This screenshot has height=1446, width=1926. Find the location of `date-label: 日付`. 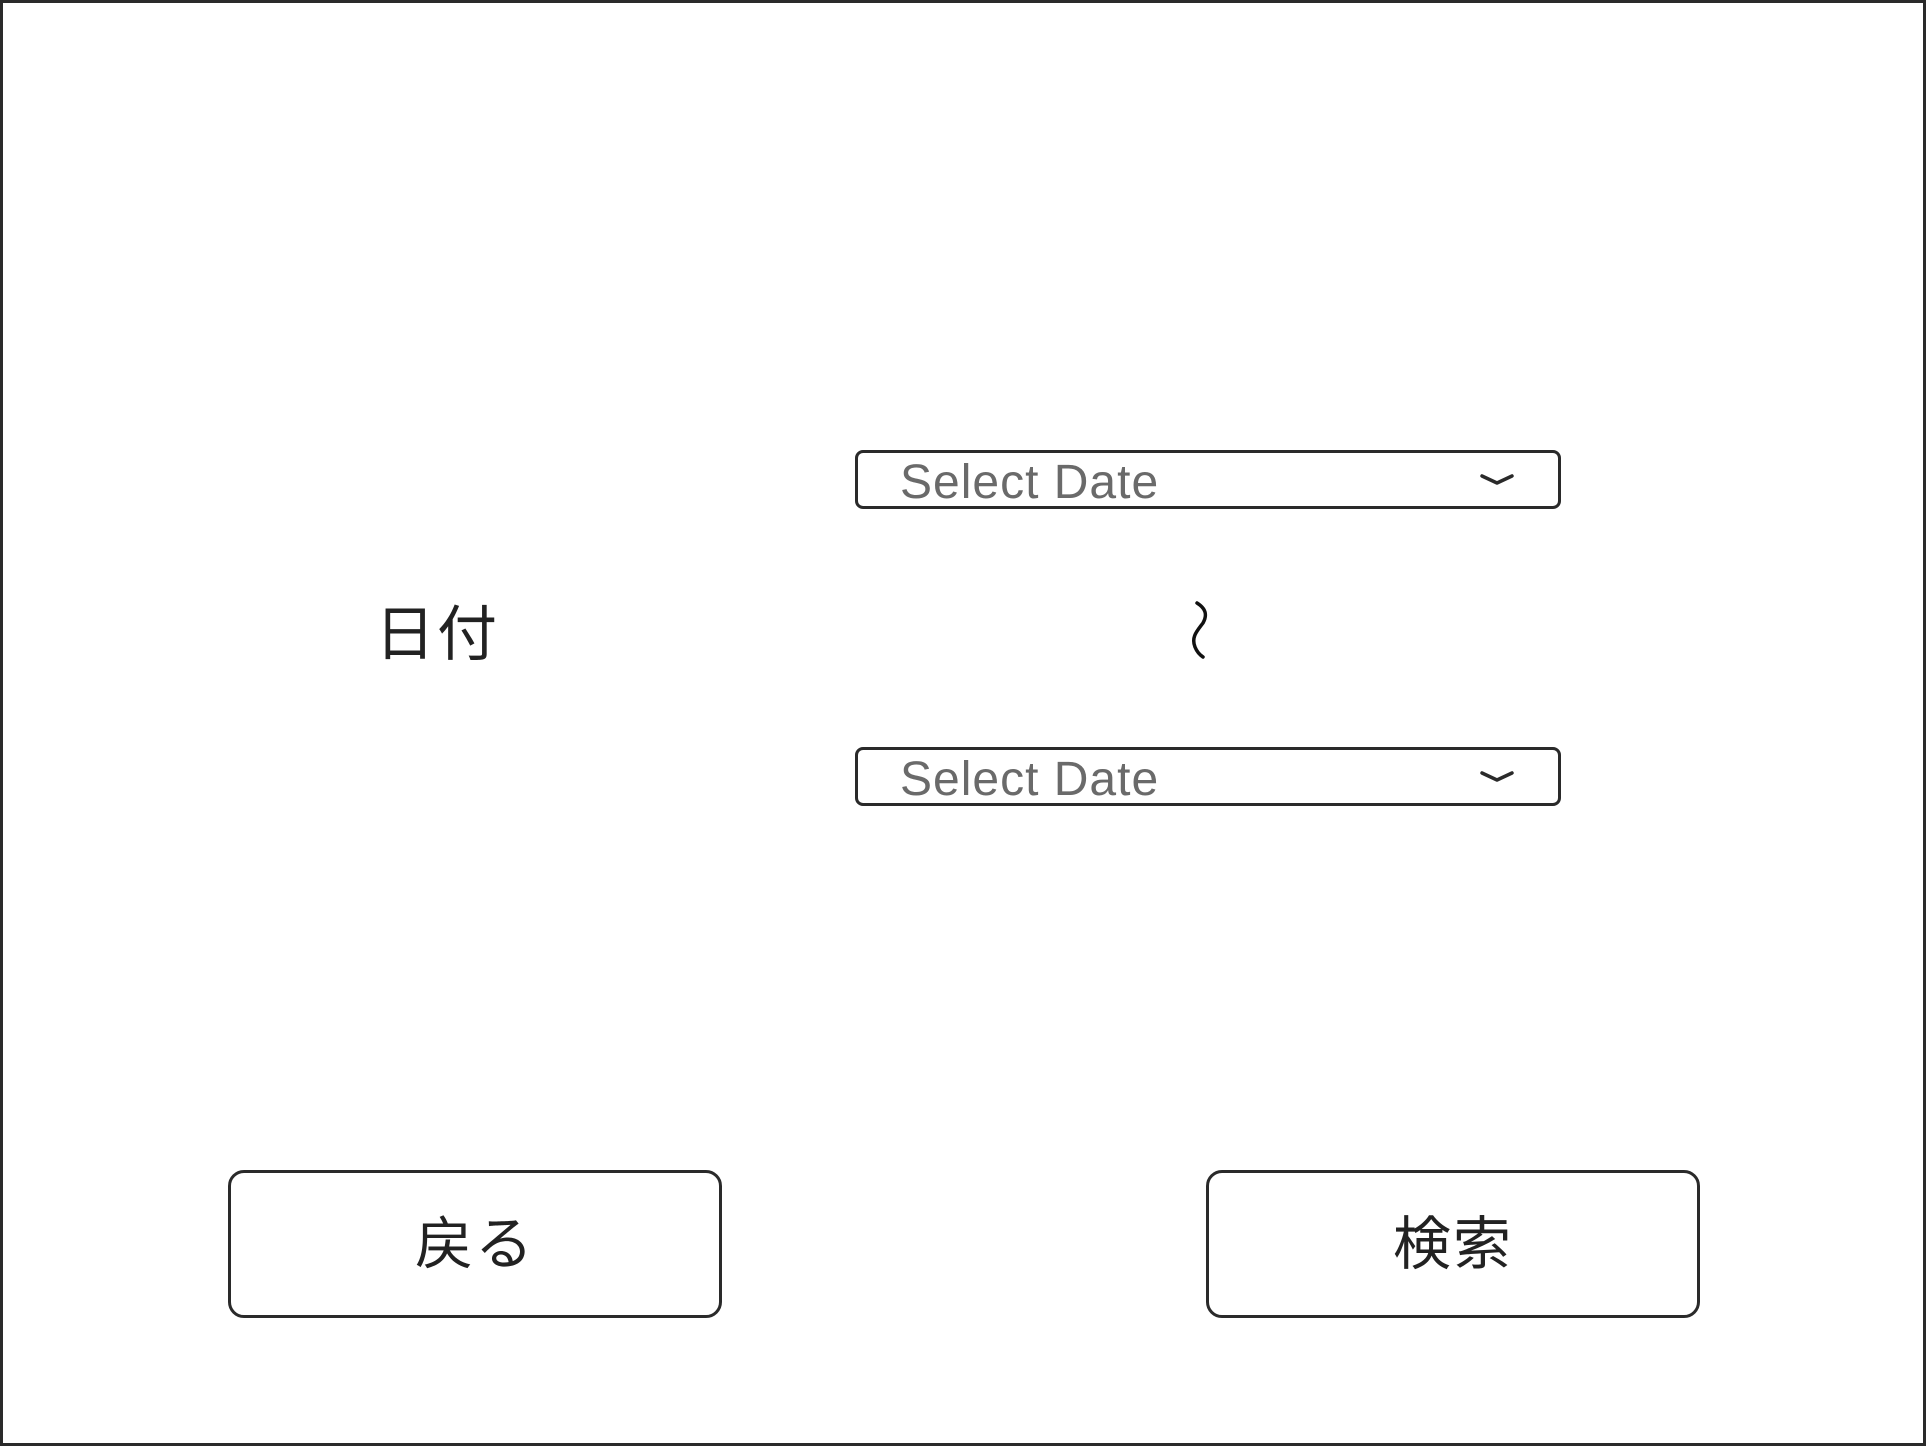

date-label: 日付 is located at coordinates (437, 635).